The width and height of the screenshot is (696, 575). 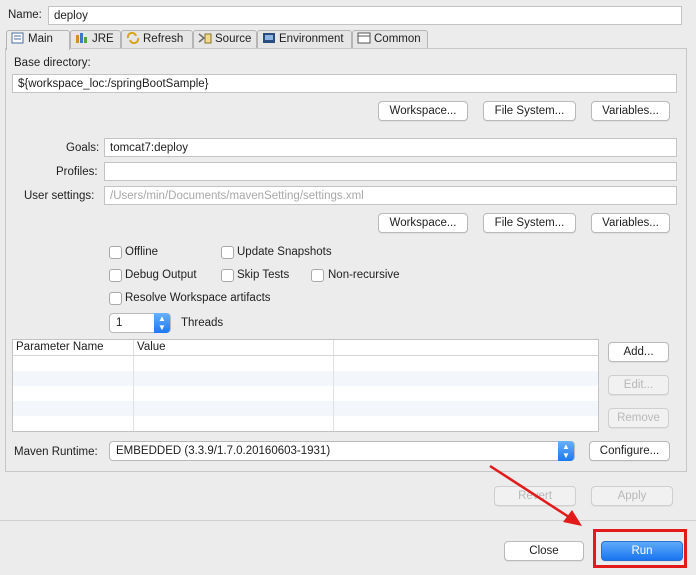 I want to click on tab-common: Common, so click(x=390, y=39).